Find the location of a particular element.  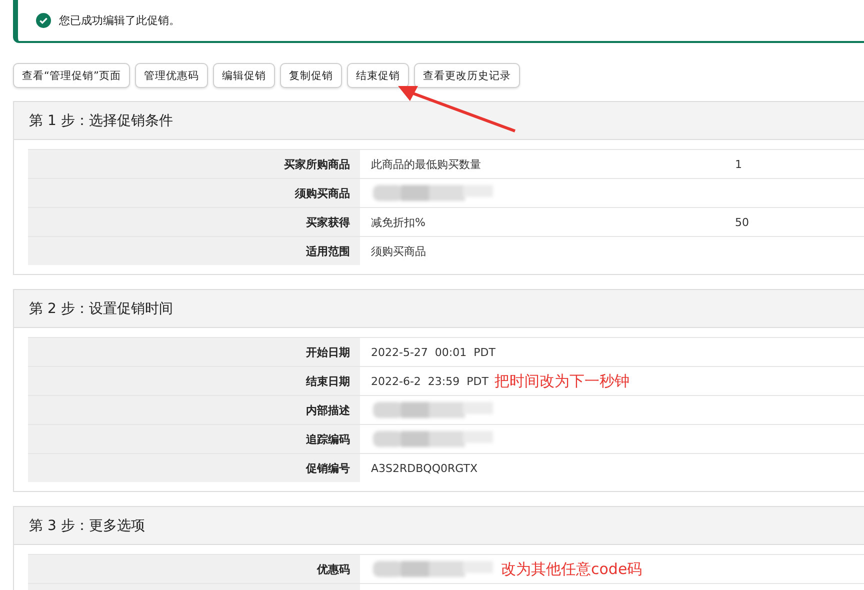

field-value: 2022-5-27 00:01 PDT is located at coordinates (433, 352).